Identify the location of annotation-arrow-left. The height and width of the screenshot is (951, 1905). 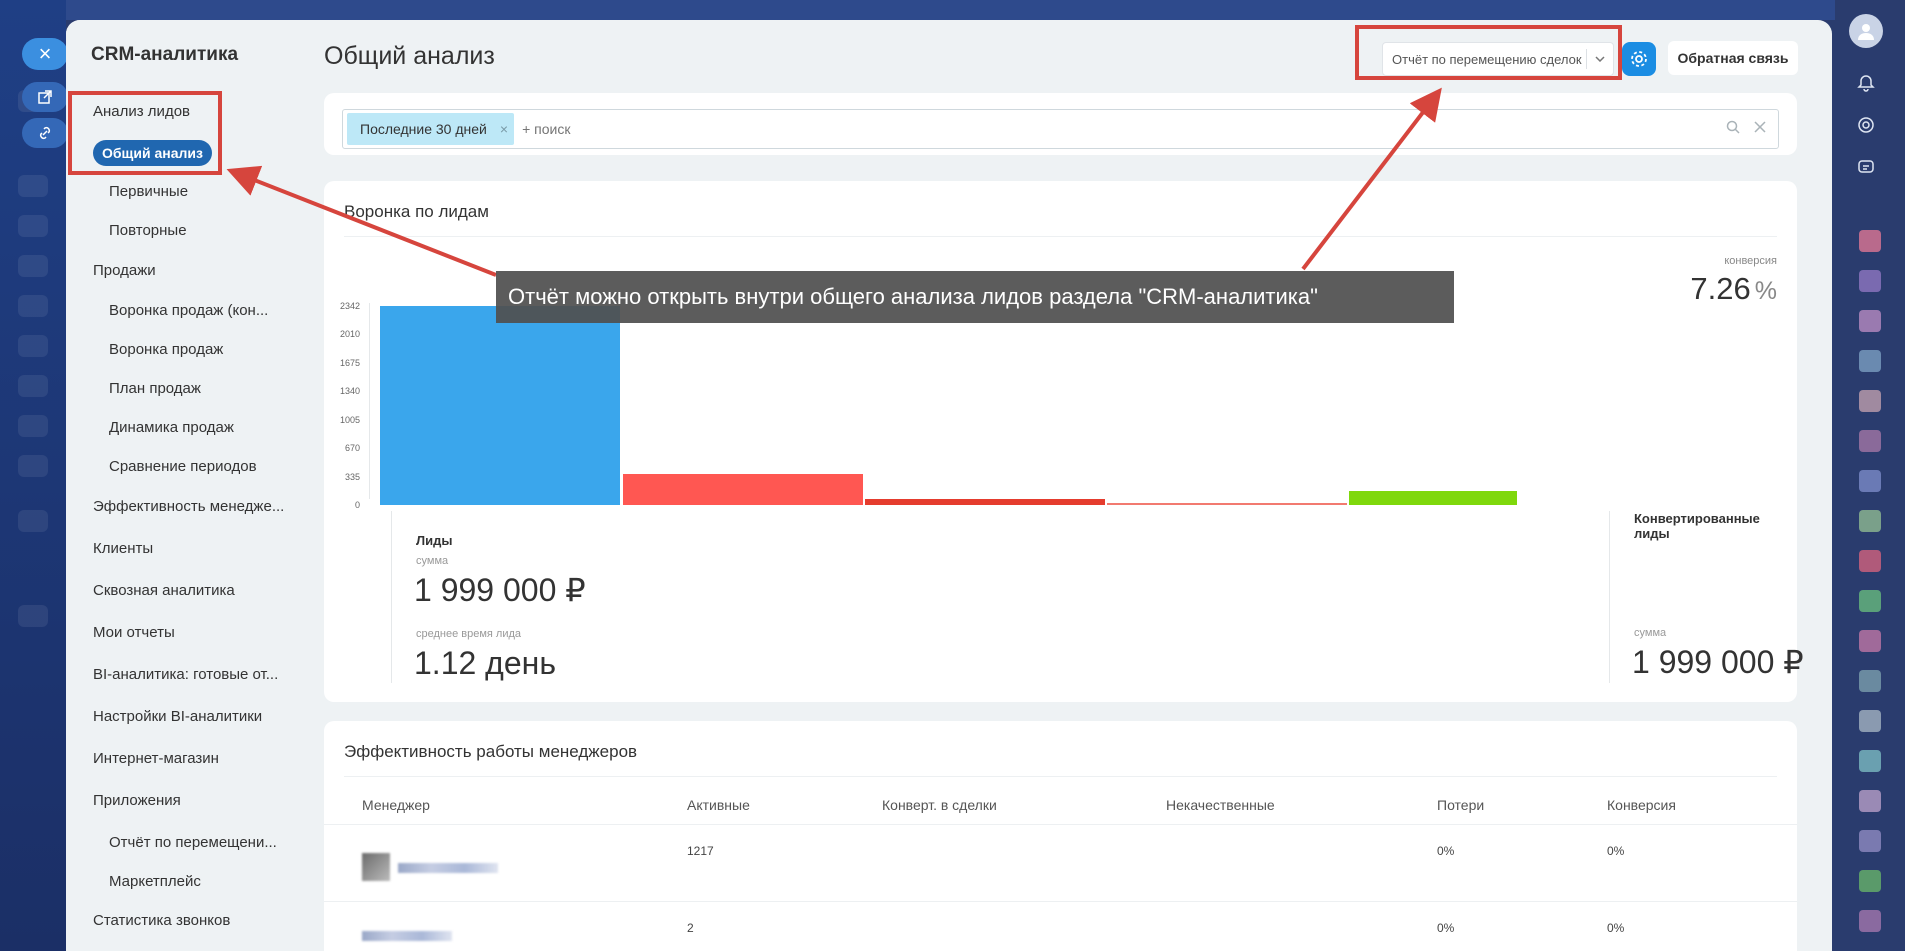
(361, 221).